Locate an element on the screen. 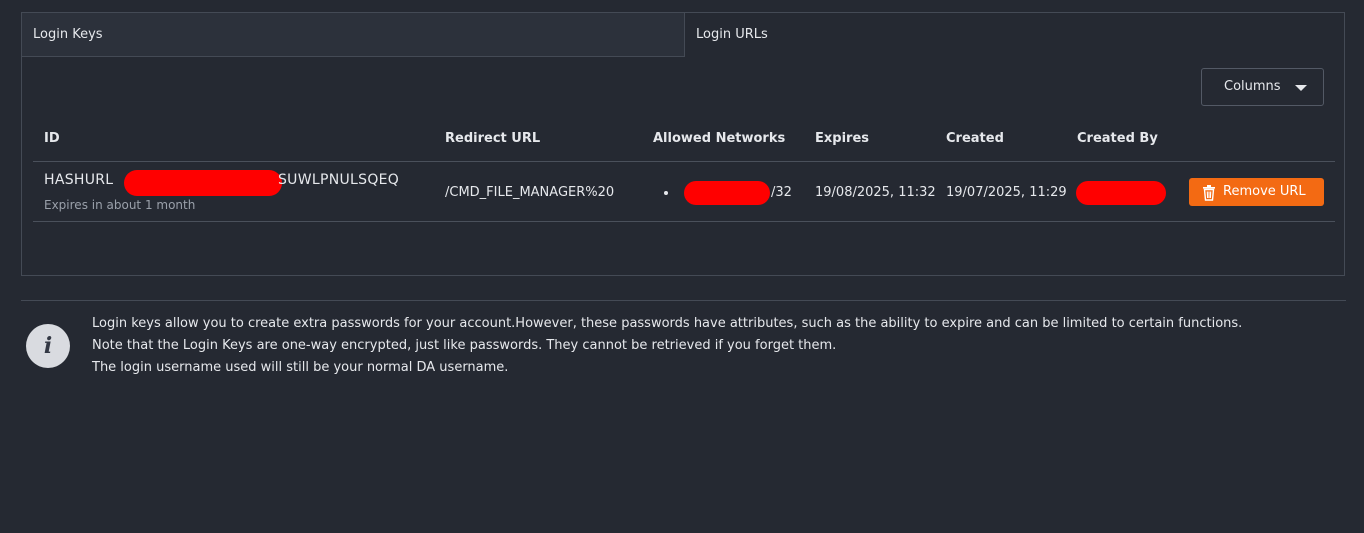 The width and height of the screenshot is (1364, 533). row-divider is located at coordinates (684, 221).